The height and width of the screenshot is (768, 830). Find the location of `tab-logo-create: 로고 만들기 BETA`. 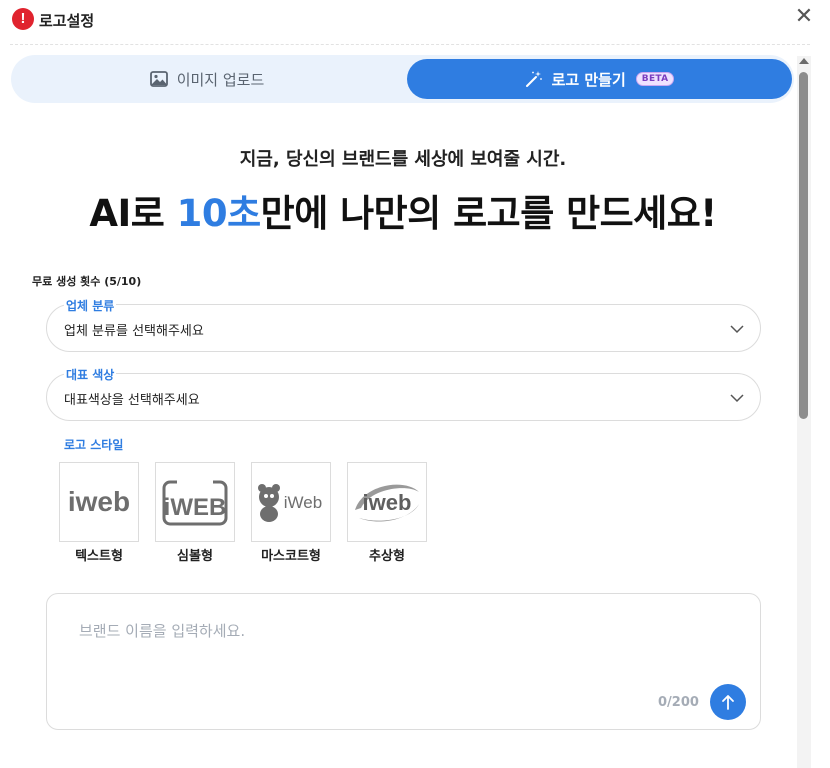

tab-logo-create: 로고 만들기 BETA is located at coordinates (599, 79).